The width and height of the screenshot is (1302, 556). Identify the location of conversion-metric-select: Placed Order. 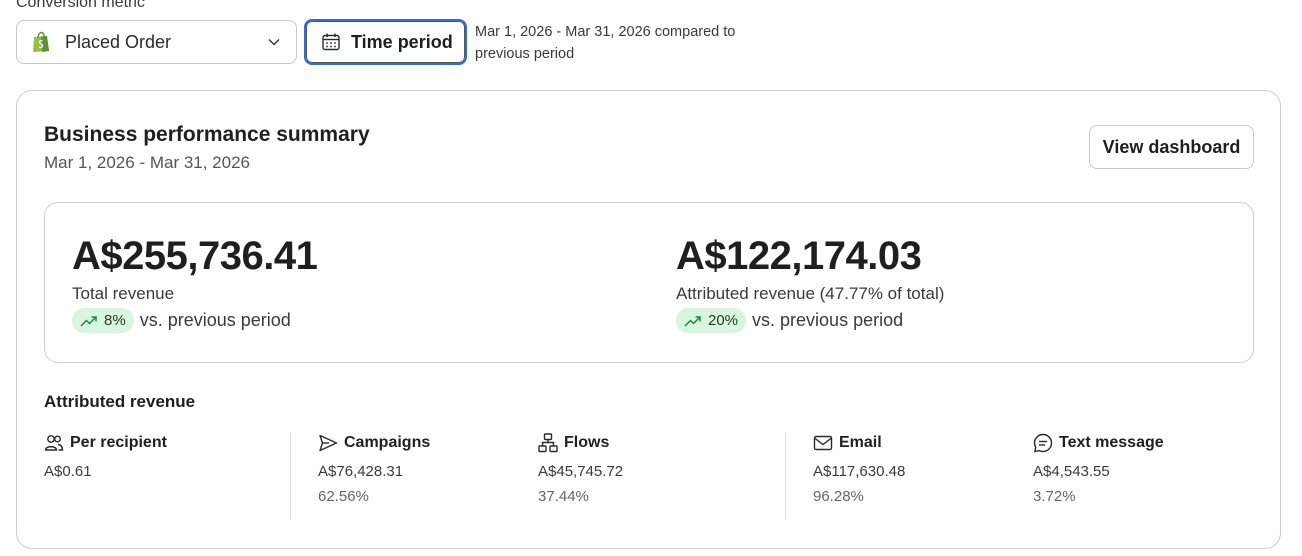
(156, 42).